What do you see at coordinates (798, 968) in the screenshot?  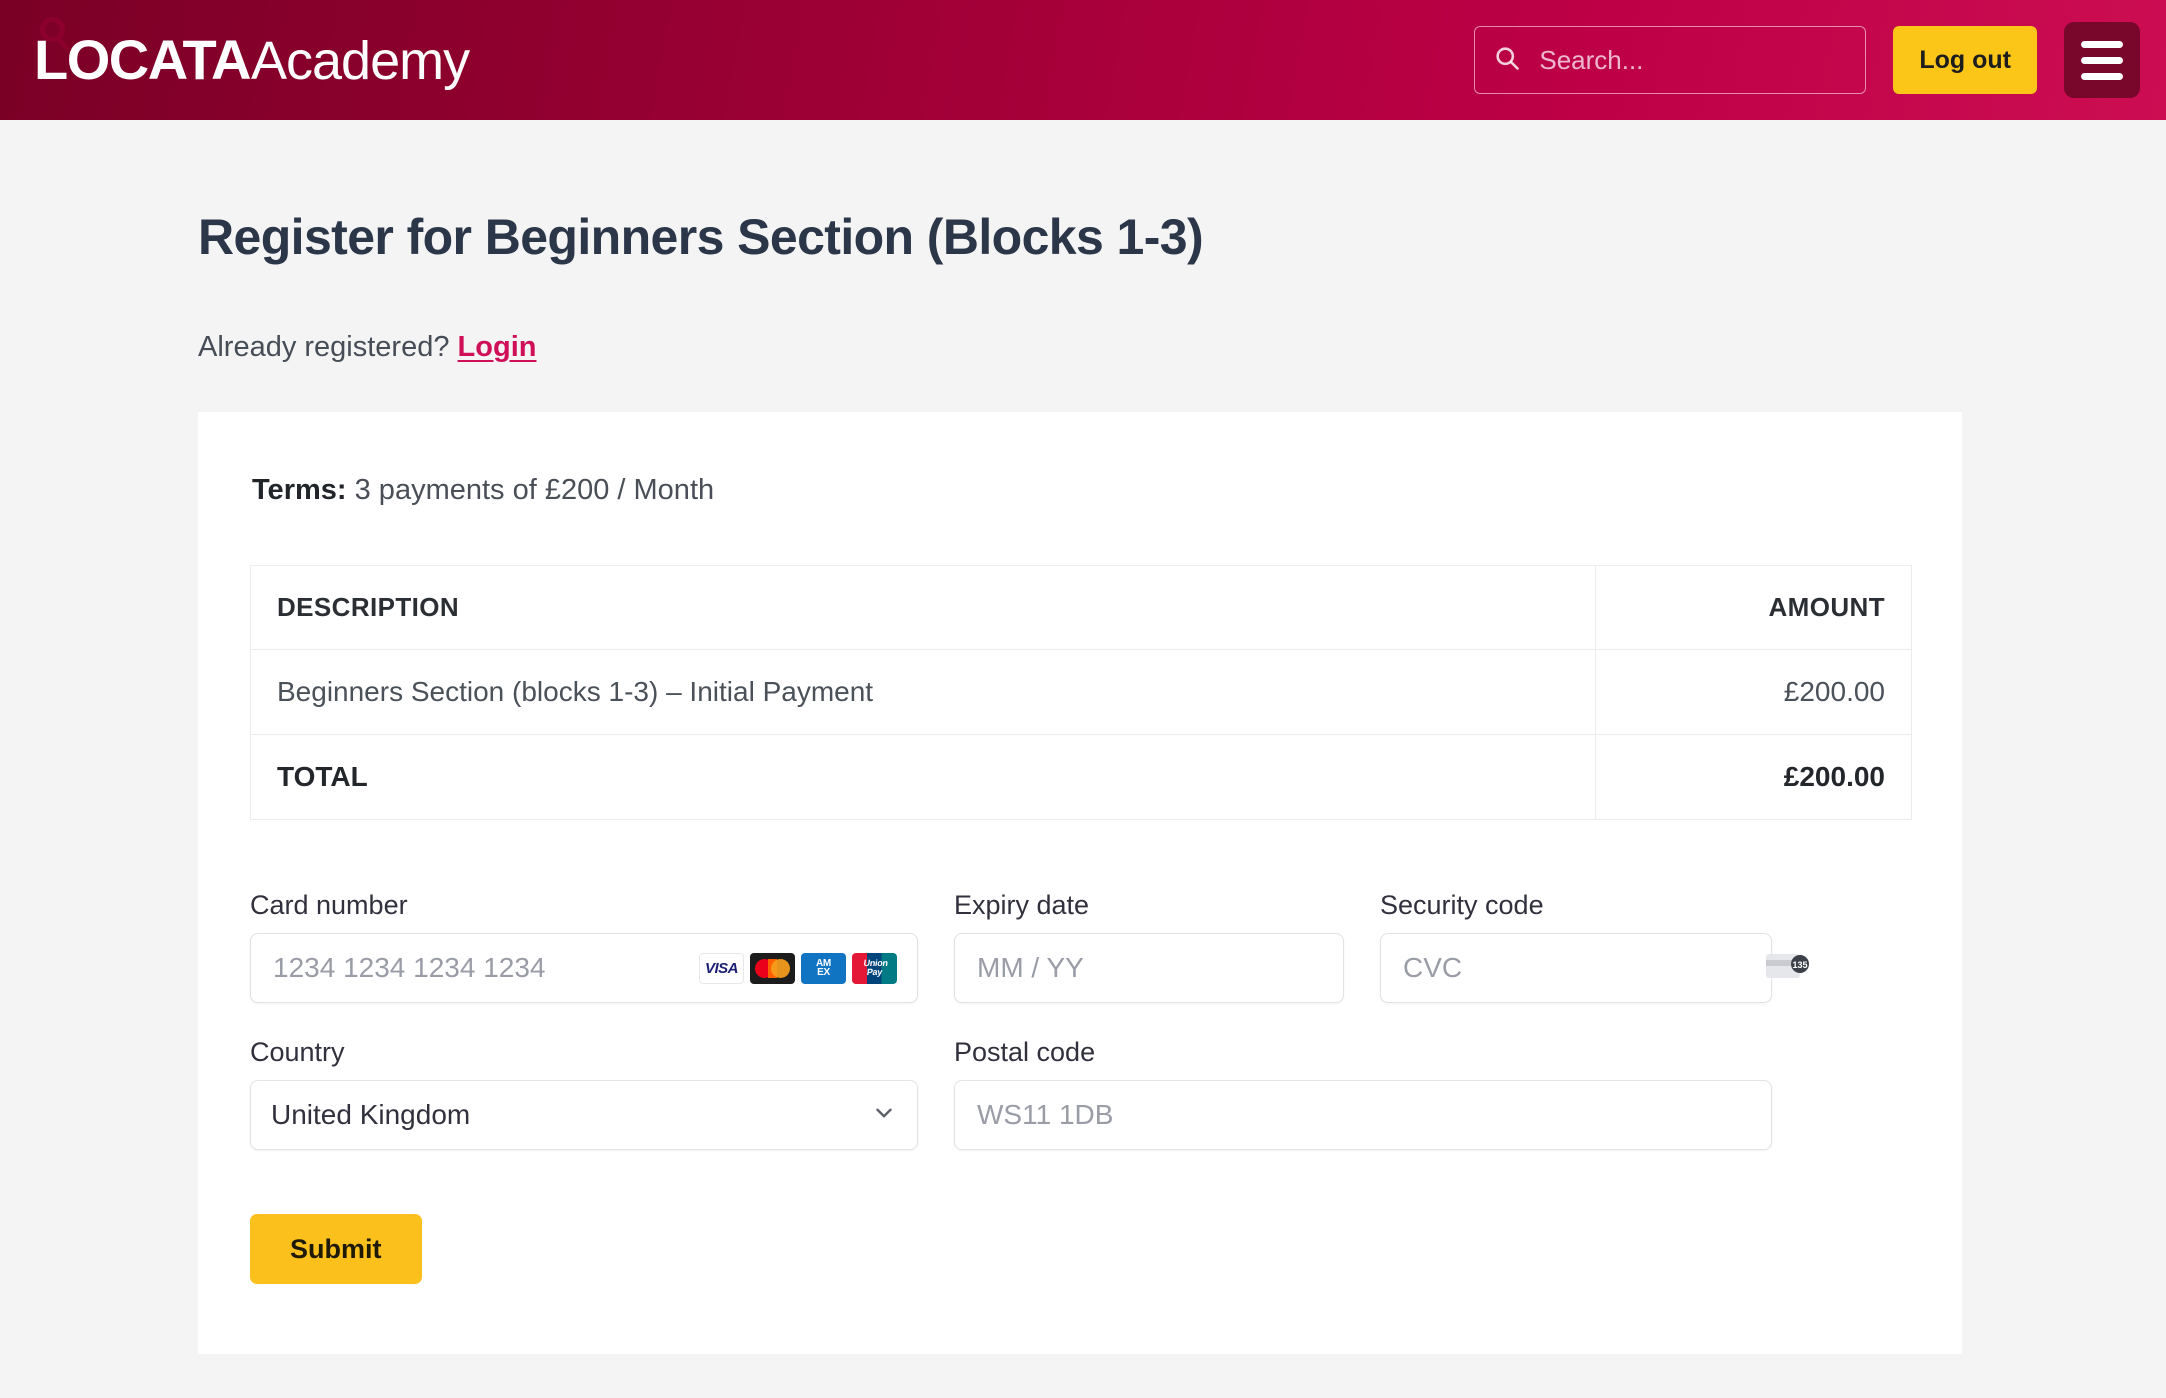 I see `card-brand-icons: VISA AM EX Union Pay` at bounding box center [798, 968].